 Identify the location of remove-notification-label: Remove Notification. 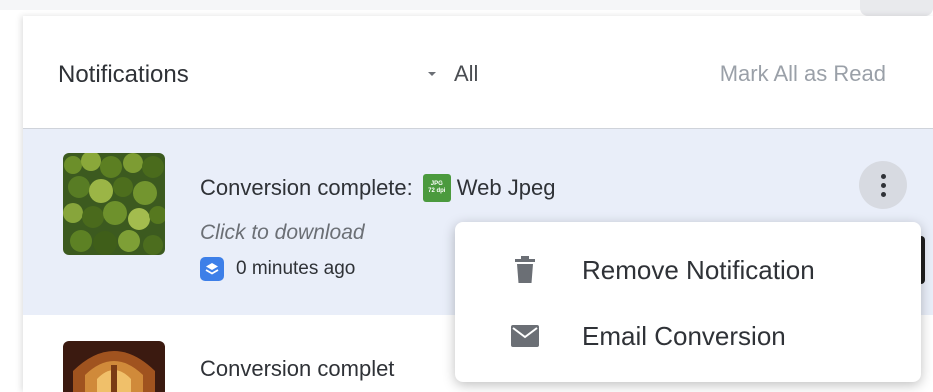
(698, 269).